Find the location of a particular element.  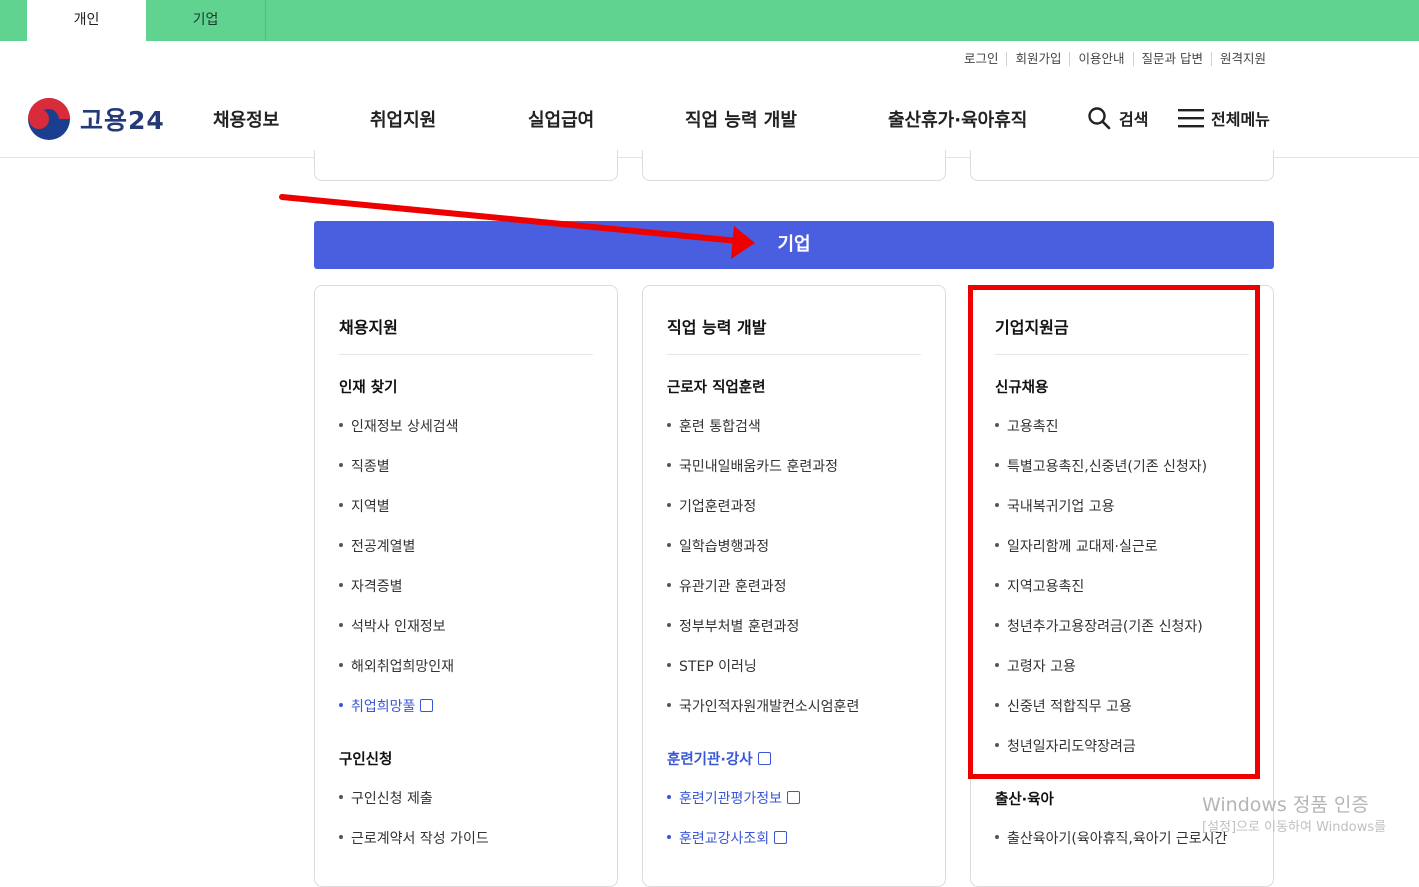

annotation-arrow-icon is located at coordinates (517, 226).